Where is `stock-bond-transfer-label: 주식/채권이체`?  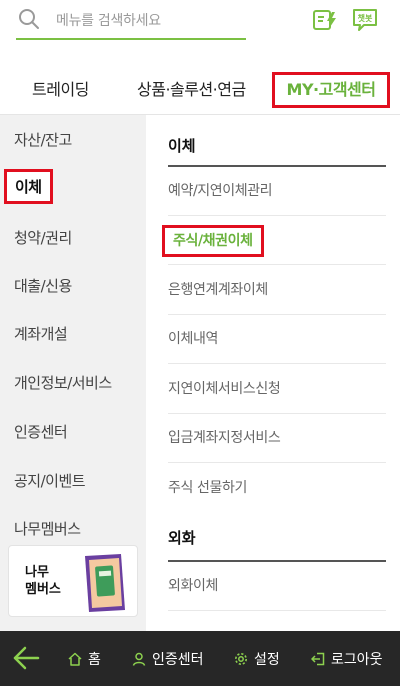 stock-bond-transfer-label: 주식/채권이체 is located at coordinates (213, 241).